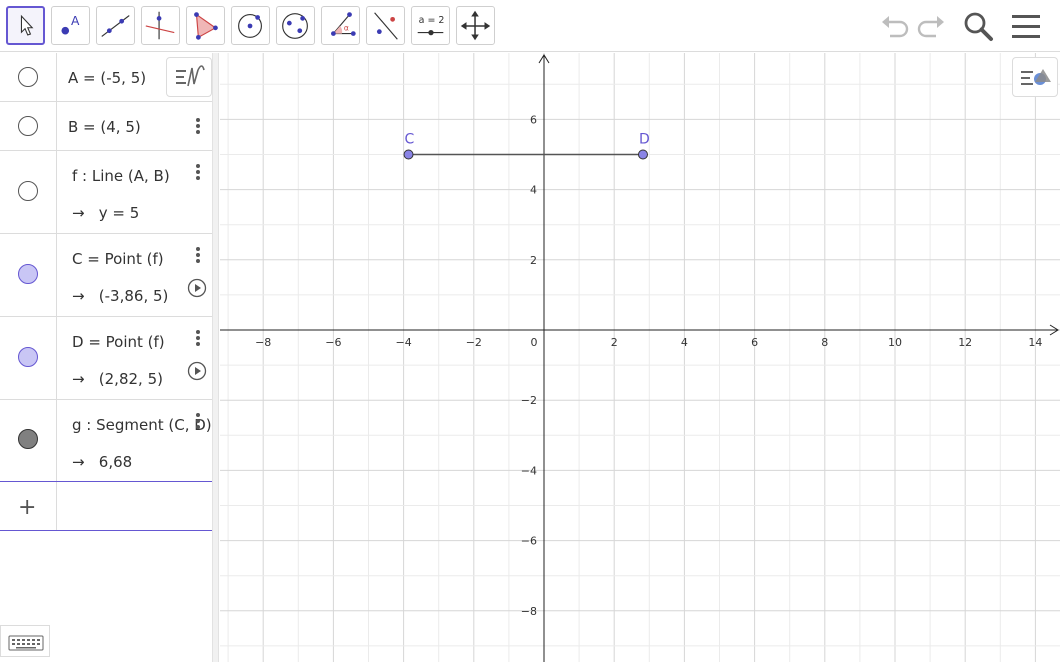  Describe the element at coordinates (529, 541) in the screenshot. I see `y-tick-label: −6` at that location.